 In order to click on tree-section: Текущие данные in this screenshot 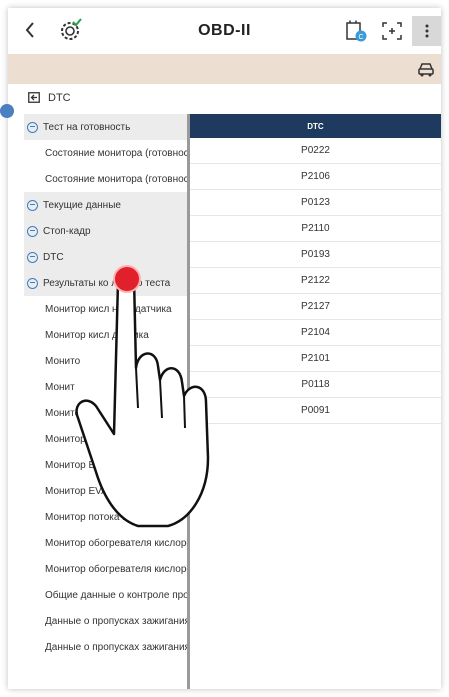, I will do `click(105, 205)`.